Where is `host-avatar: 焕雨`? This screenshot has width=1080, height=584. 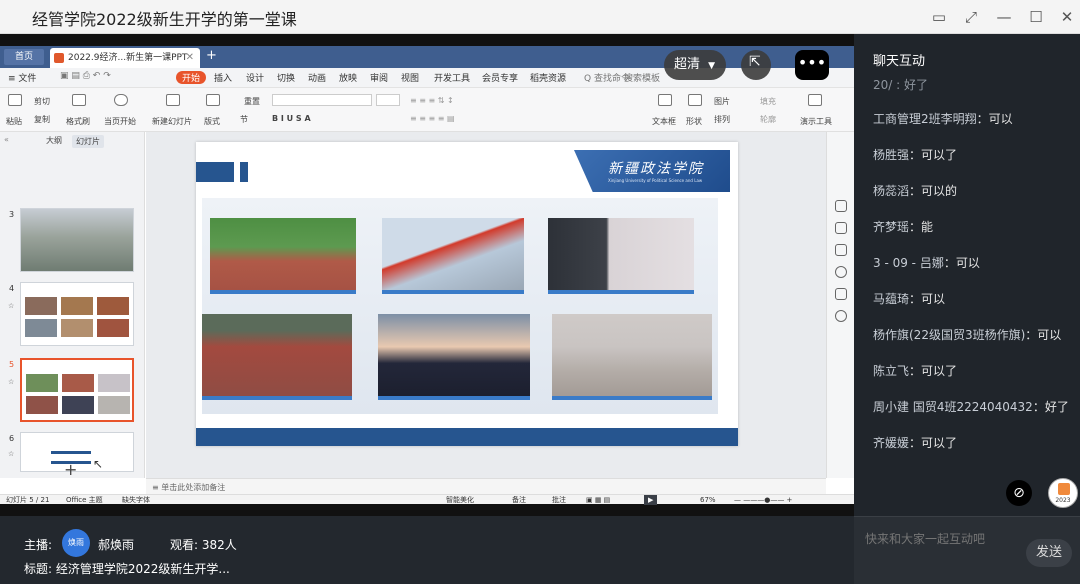 host-avatar: 焕雨 is located at coordinates (76, 543).